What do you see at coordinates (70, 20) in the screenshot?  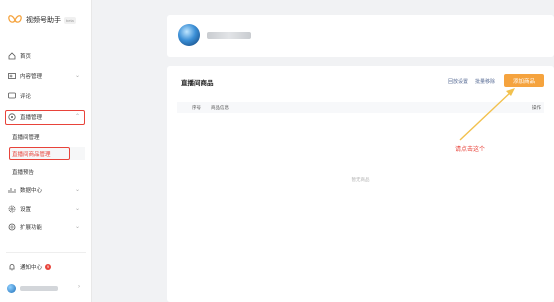 I see `beta-tag: beta` at bounding box center [70, 20].